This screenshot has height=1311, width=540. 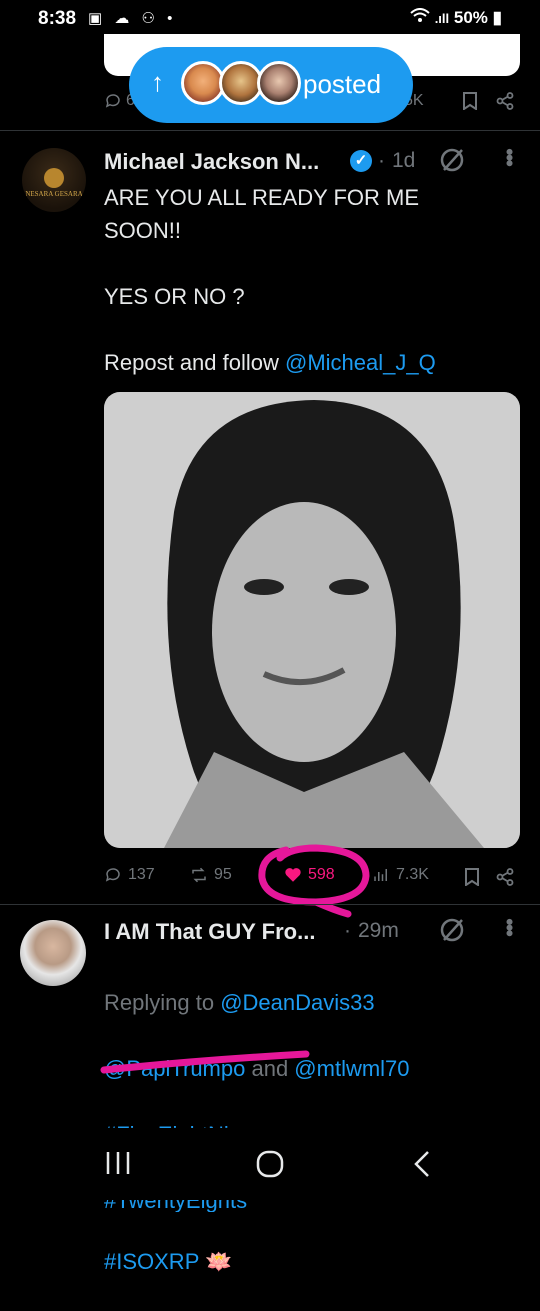 I want to click on avatar: NESARA GESARA, so click(x=54, y=180).